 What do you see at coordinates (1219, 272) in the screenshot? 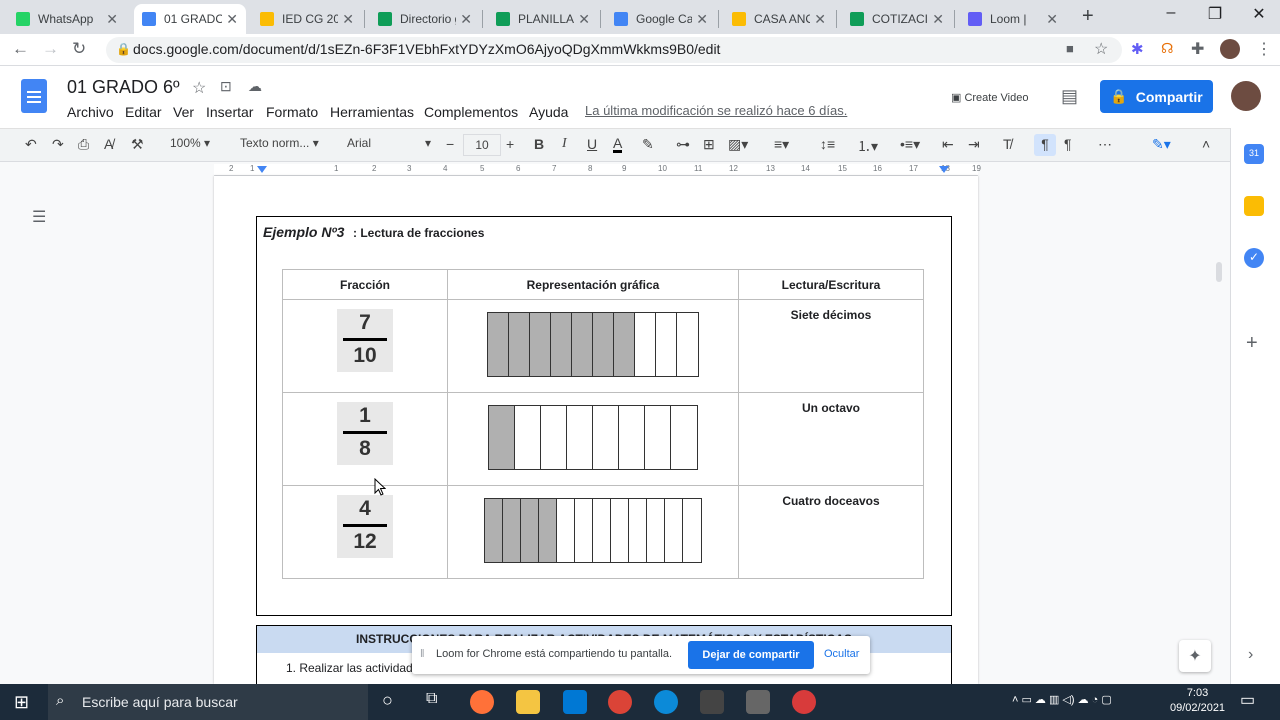
I see `scrollbar-thumb` at bounding box center [1219, 272].